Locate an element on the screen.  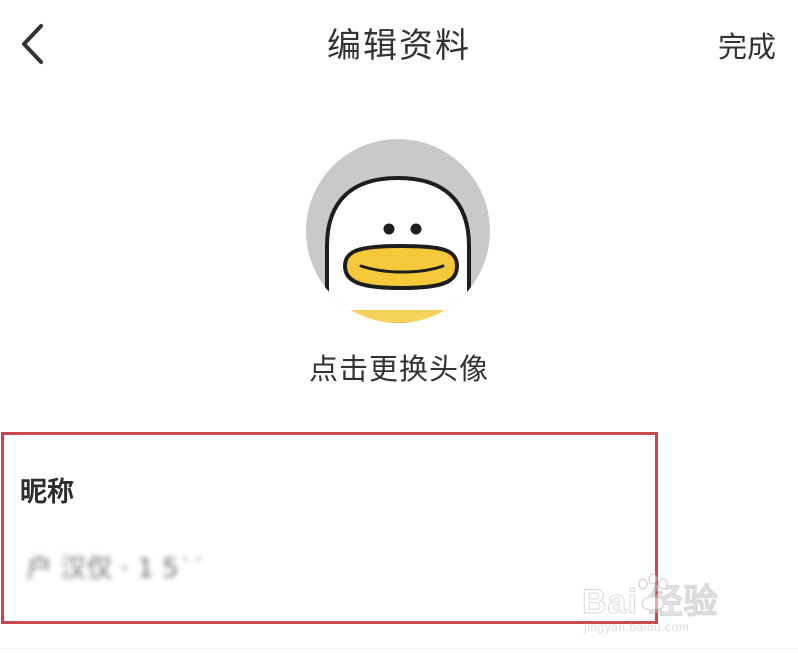
avatar is located at coordinates (398, 231).